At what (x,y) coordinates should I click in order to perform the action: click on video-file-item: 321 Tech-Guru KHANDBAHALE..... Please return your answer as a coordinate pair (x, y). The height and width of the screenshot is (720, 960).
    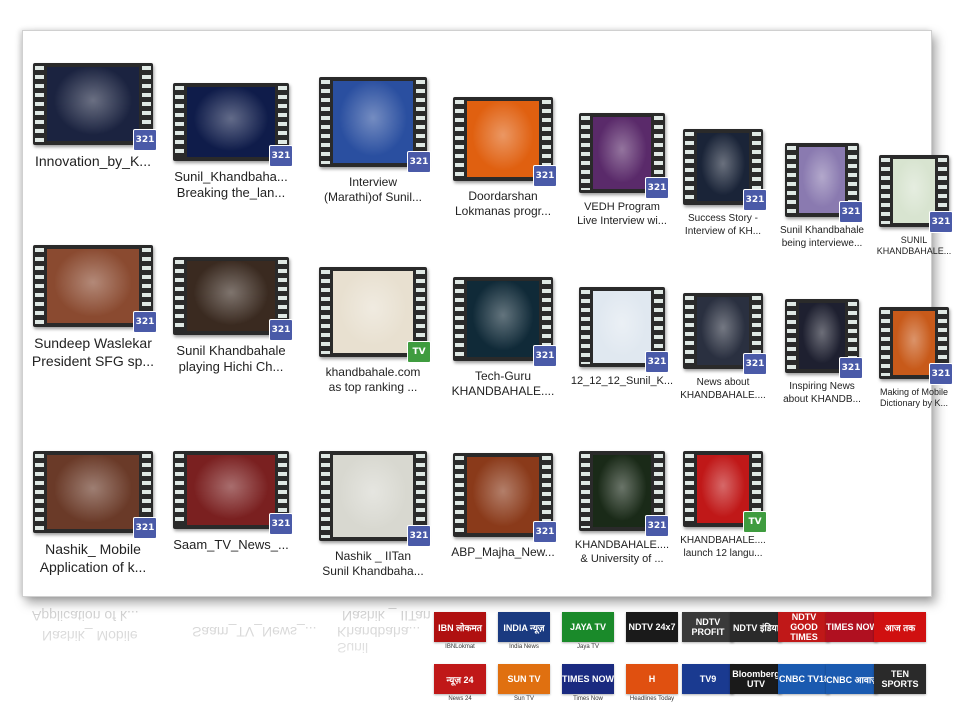
    Looking at the image, I should click on (503, 338).